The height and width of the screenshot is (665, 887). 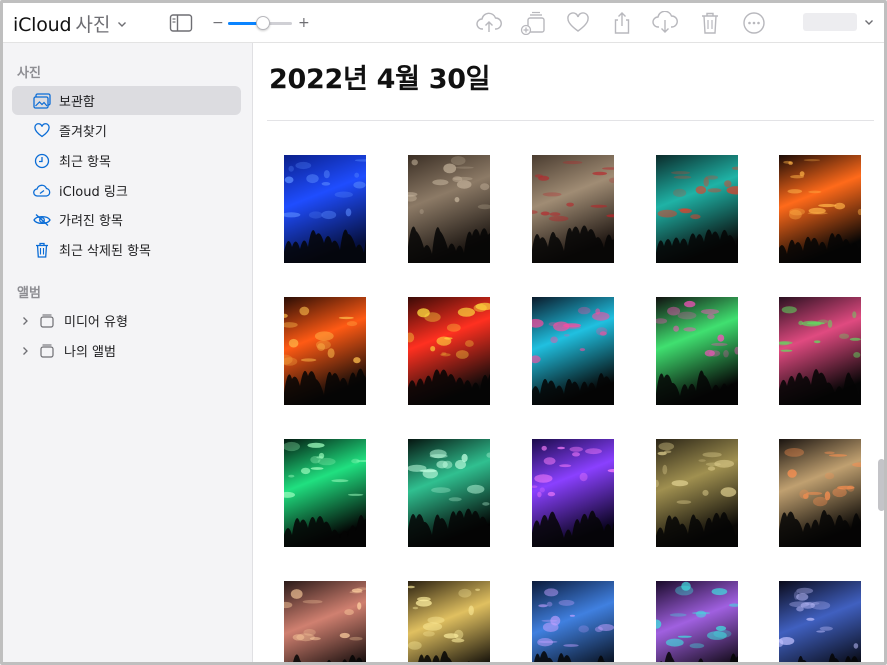 What do you see at coordinates (754, 23) in the screenshot?
I see `more-icon` at bounding box center [754, 23].